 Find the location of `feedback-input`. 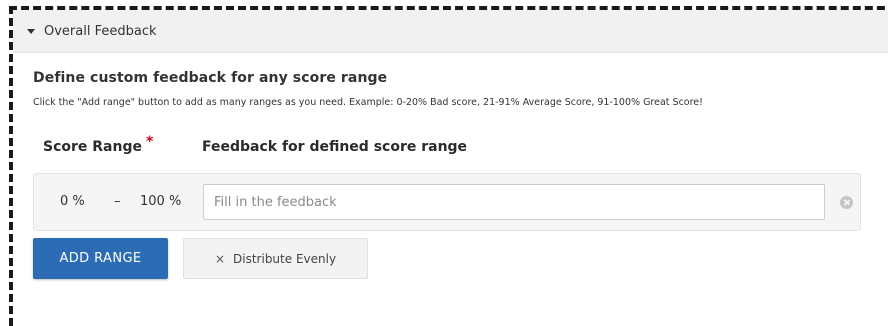

feedback-input is located at coordinates (514, 202).